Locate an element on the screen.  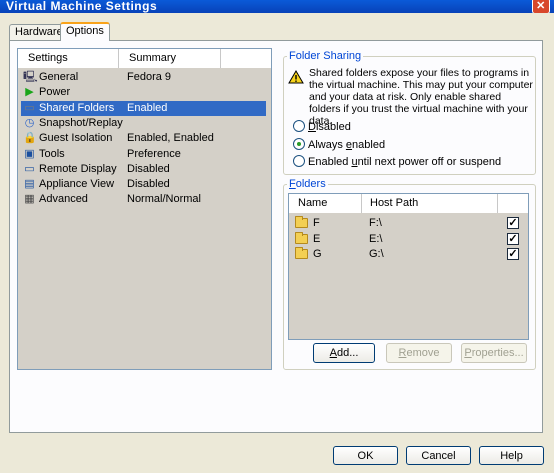
settings-row-summary: Enabled, Enabled is located at coordinates (170, 138).